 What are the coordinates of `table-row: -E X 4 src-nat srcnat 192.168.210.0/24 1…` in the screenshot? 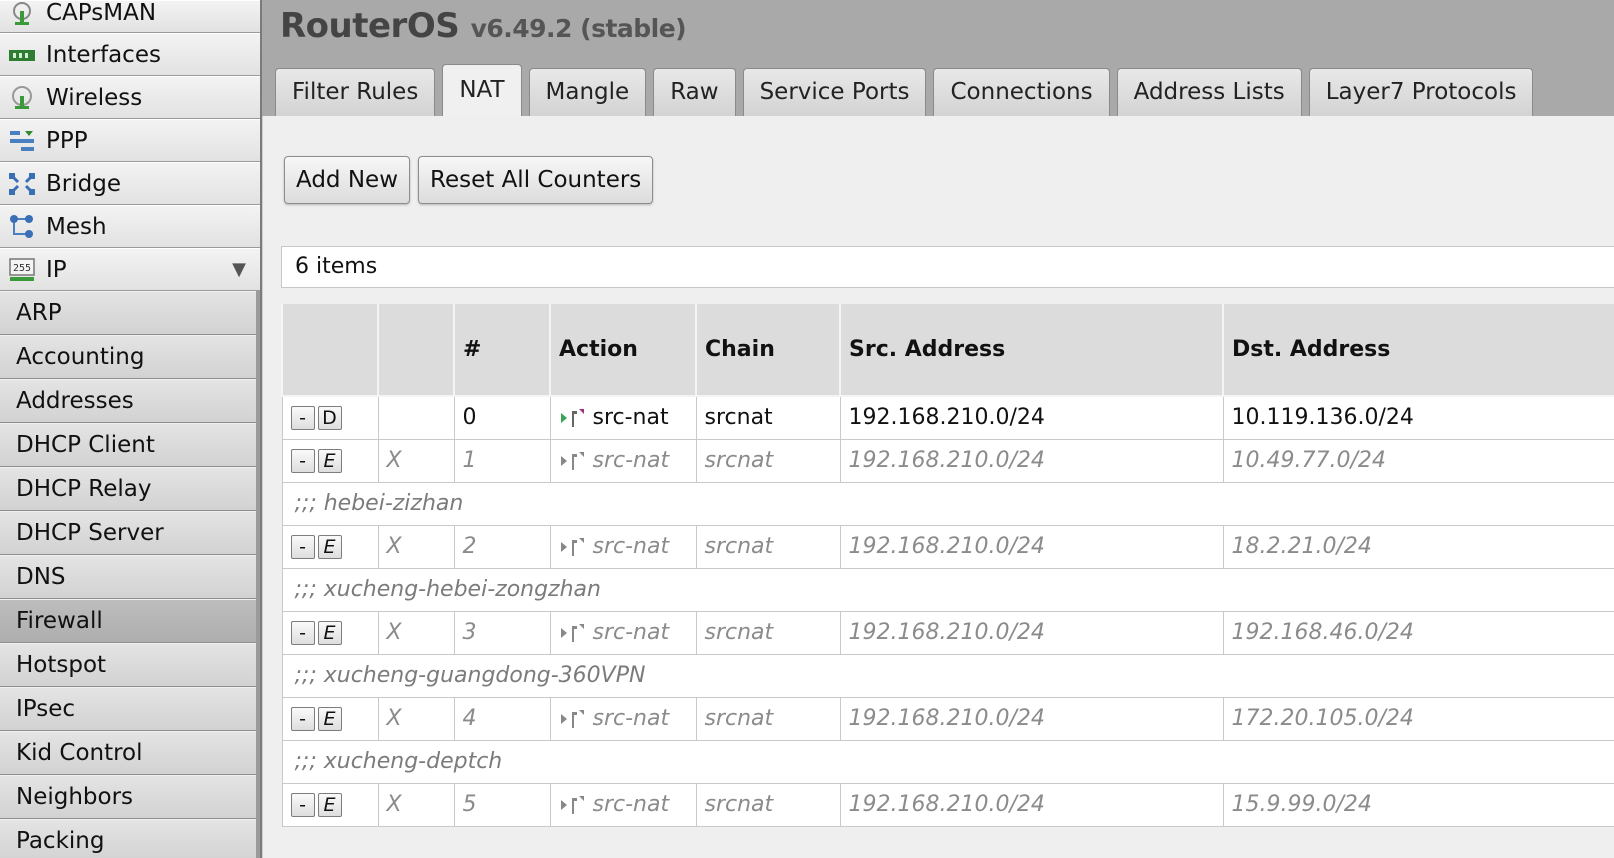 It's located at (947, 718).